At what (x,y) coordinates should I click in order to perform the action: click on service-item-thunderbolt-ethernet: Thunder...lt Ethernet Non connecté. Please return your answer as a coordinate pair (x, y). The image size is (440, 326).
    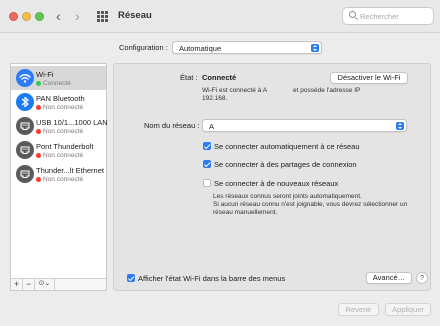
    Looking at the image, I should click on (58, 174).